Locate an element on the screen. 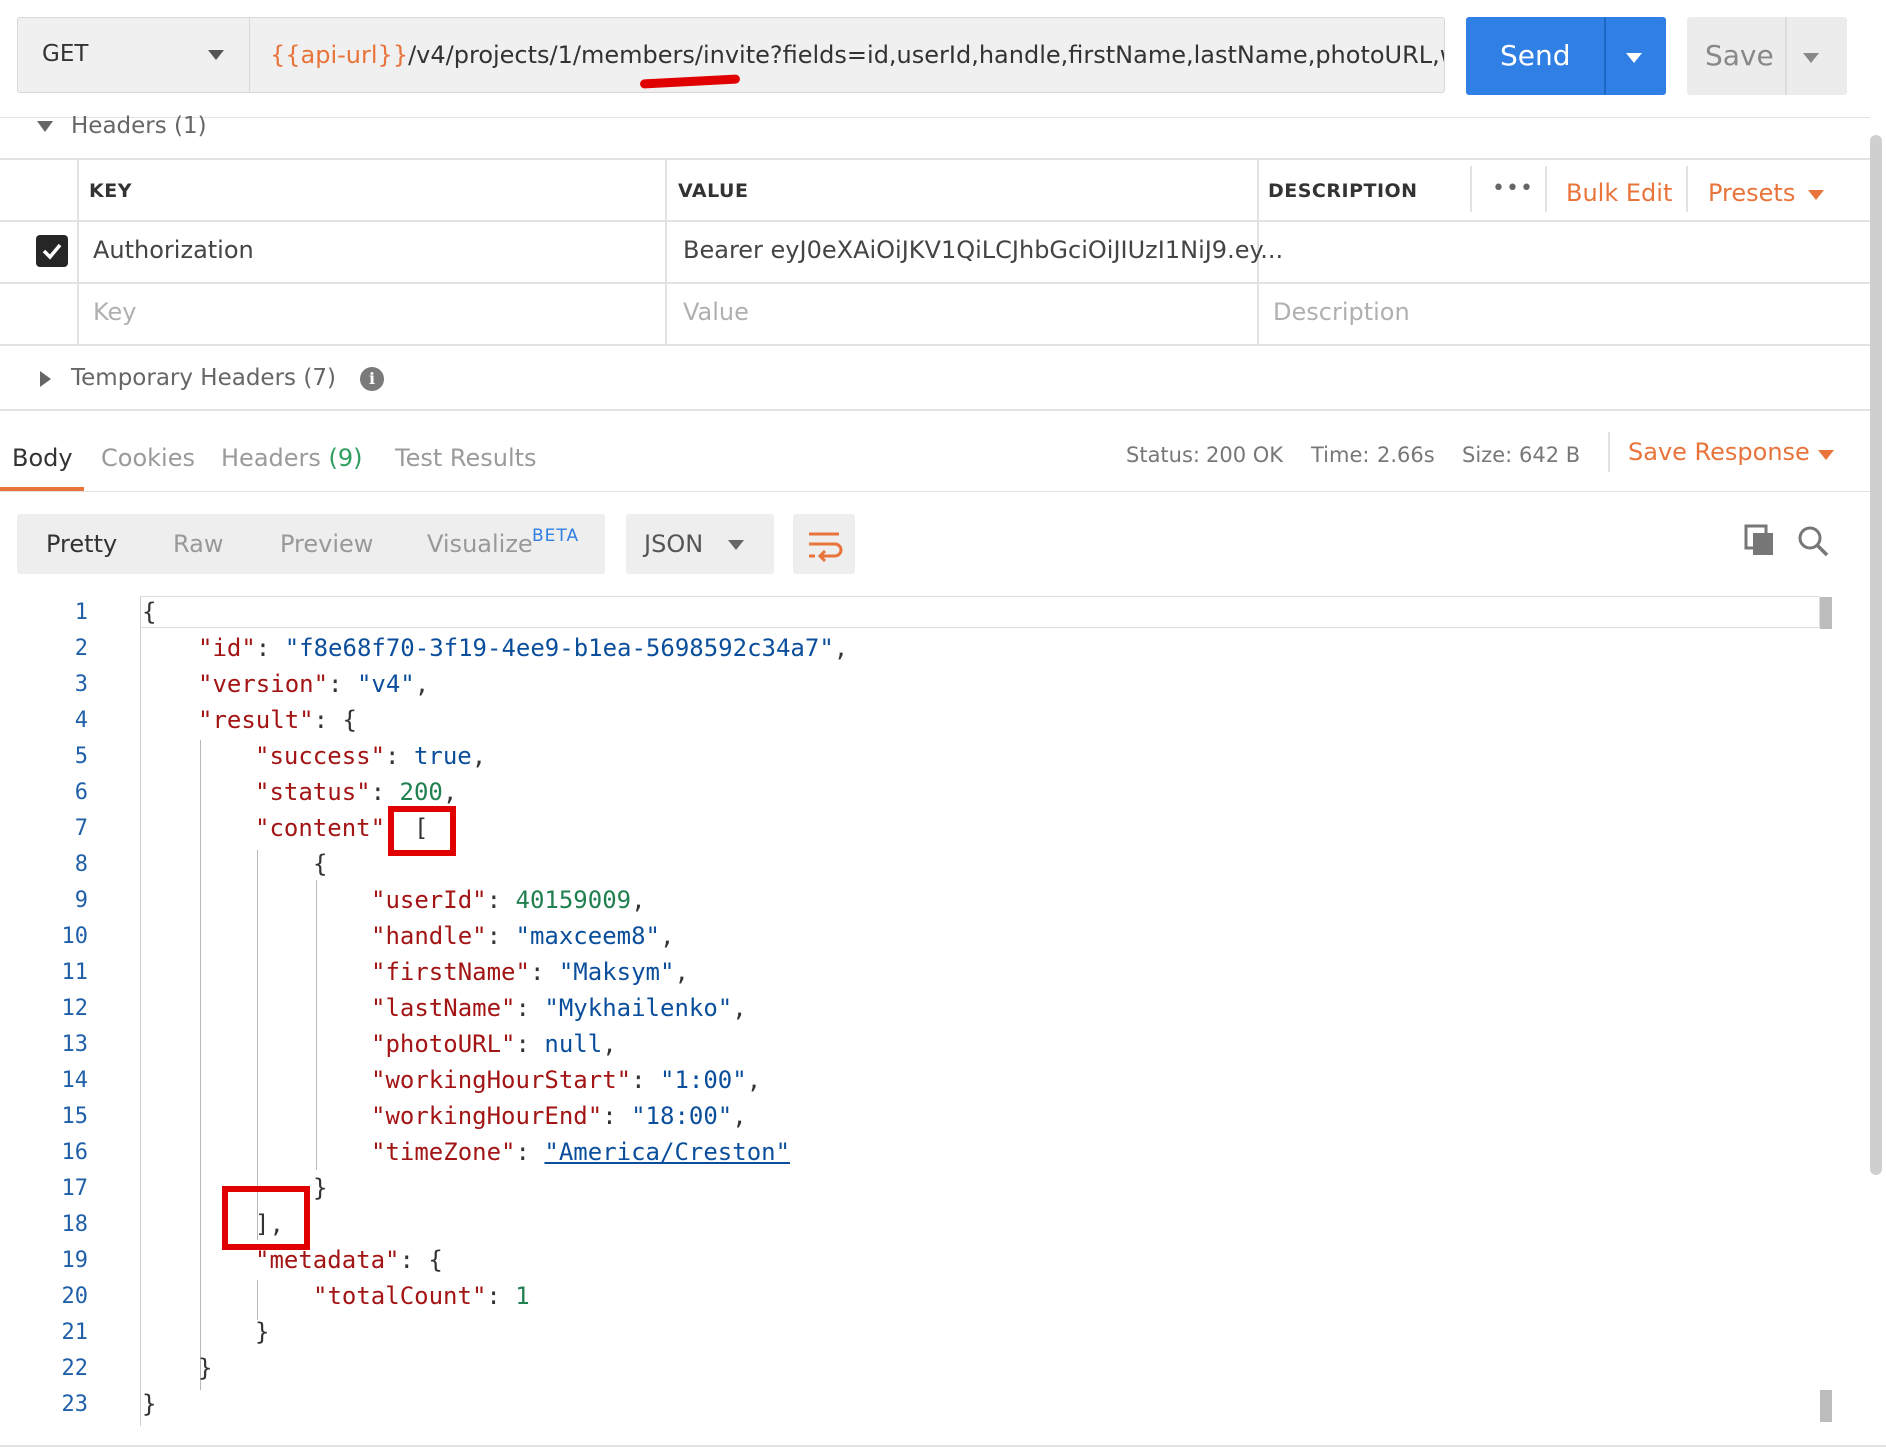  tab-test-results: Test Results is located at coordinates (466, 458).